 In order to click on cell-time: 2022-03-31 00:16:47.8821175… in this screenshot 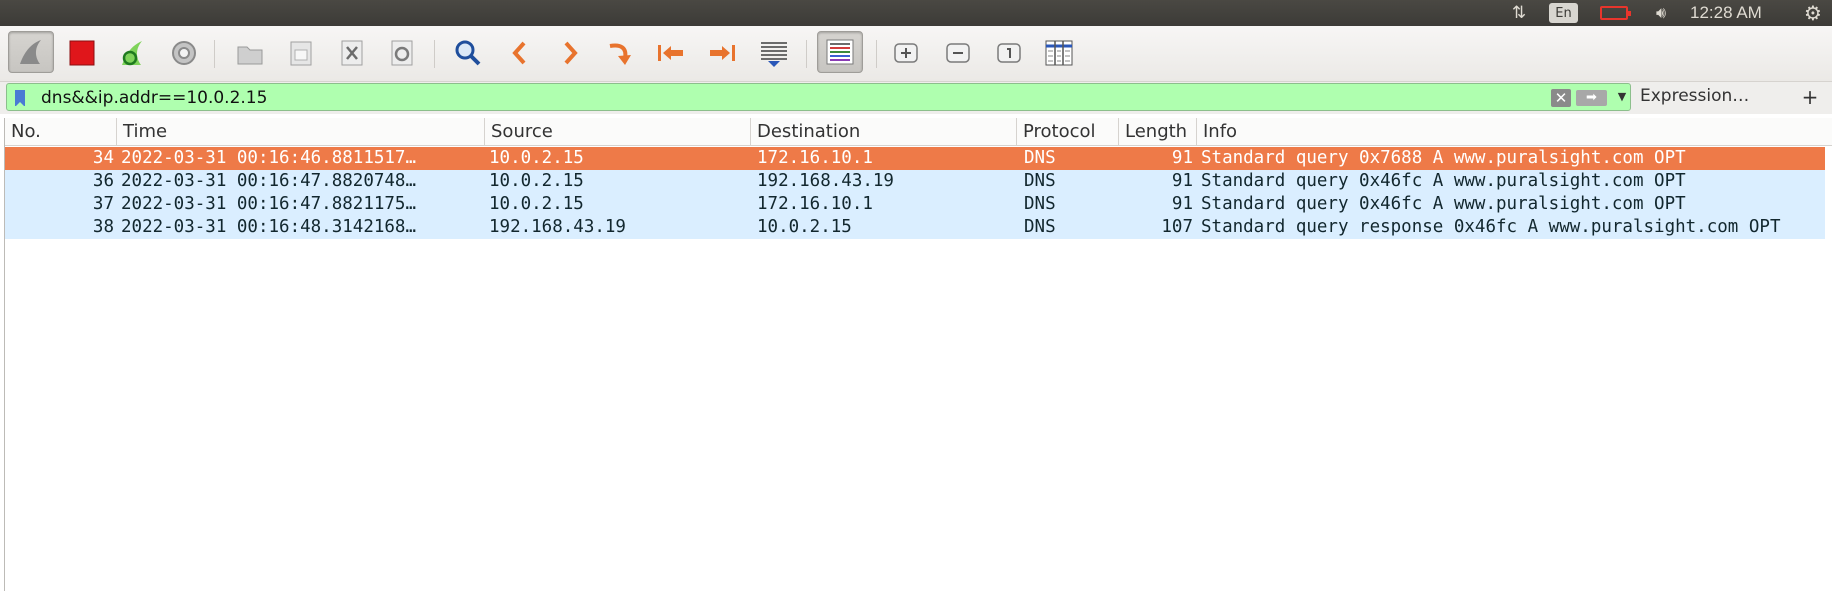, I will do `click(269, 204)`.